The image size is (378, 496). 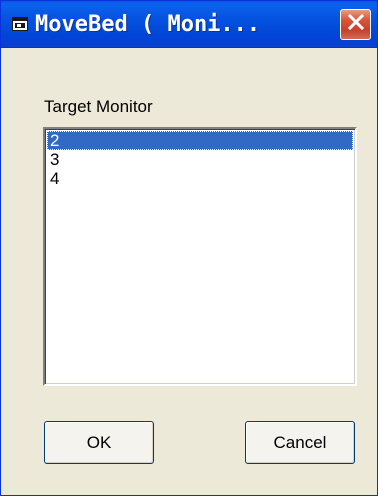 What do you see at coordinates (20, 24) in the screenshot?
I see `application-icon` at bounding box center [20, 24].